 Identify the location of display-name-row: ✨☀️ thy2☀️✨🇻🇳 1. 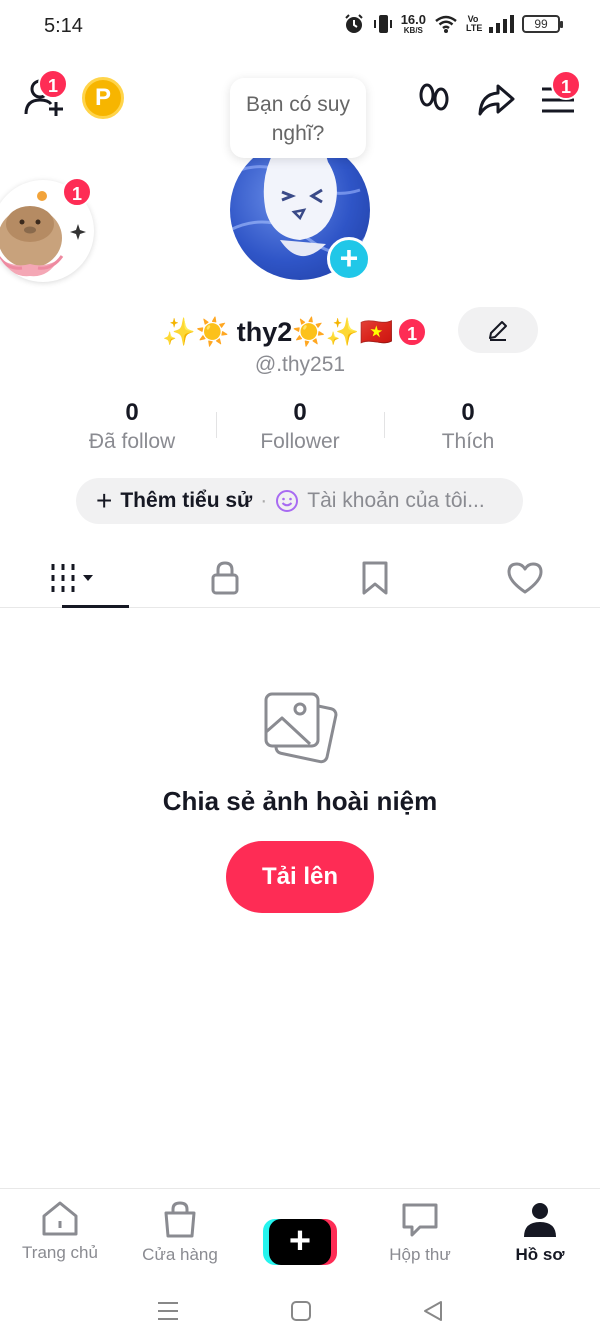
(295, 332).